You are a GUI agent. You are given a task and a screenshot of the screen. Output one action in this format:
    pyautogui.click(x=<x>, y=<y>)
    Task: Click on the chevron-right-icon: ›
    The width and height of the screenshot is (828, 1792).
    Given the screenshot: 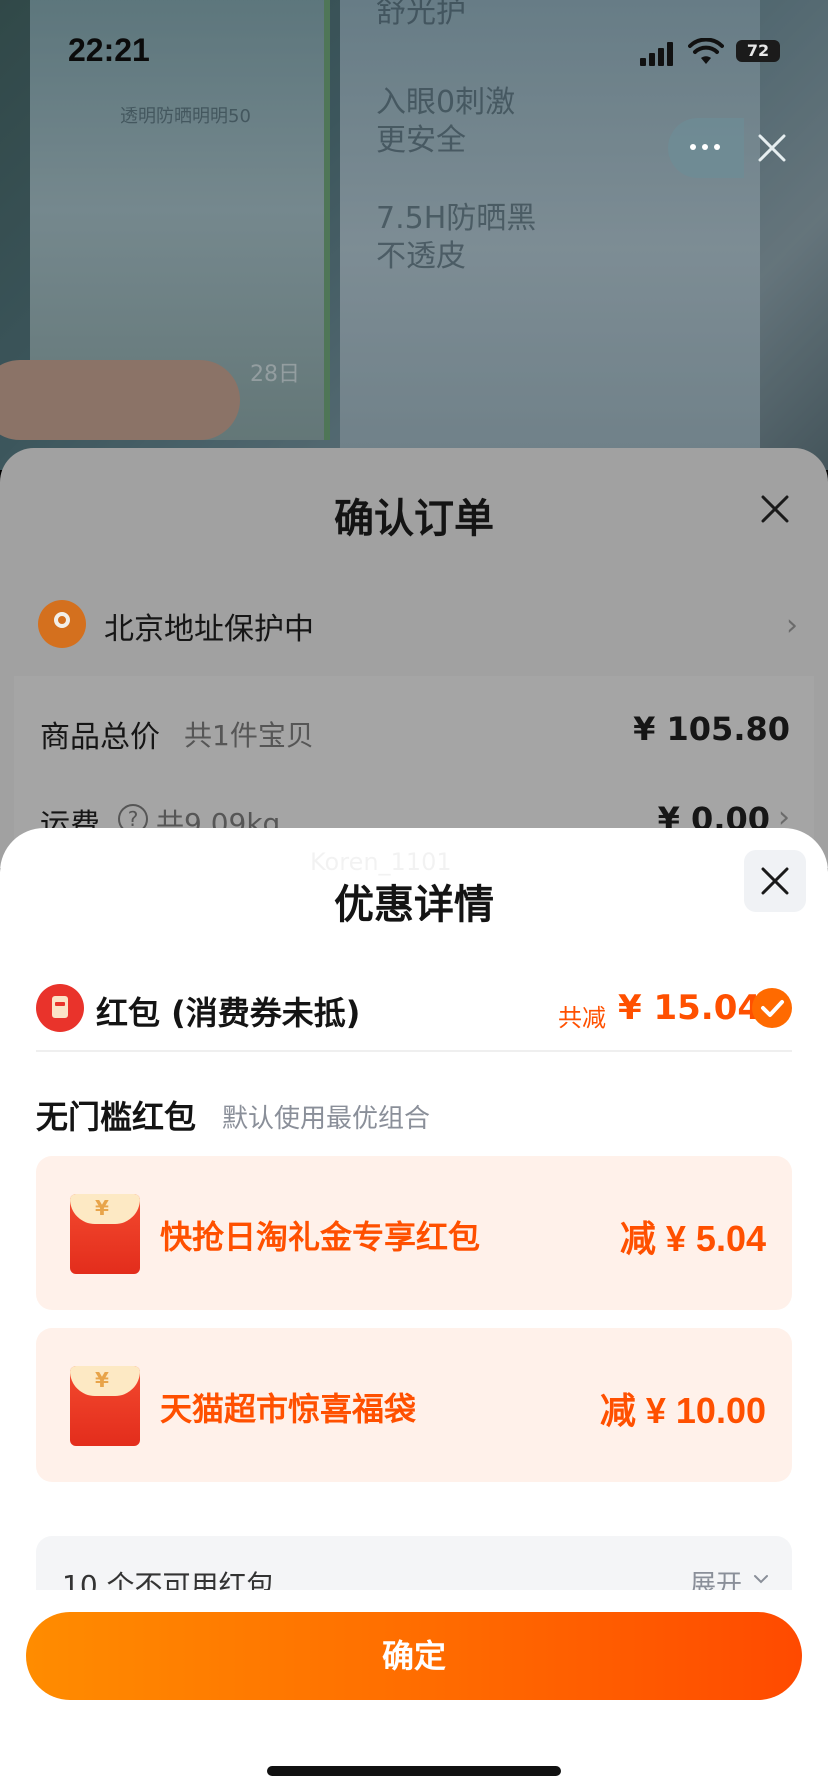 What is the action you would take?
    pyautogui.click(x=792, y=625)
    